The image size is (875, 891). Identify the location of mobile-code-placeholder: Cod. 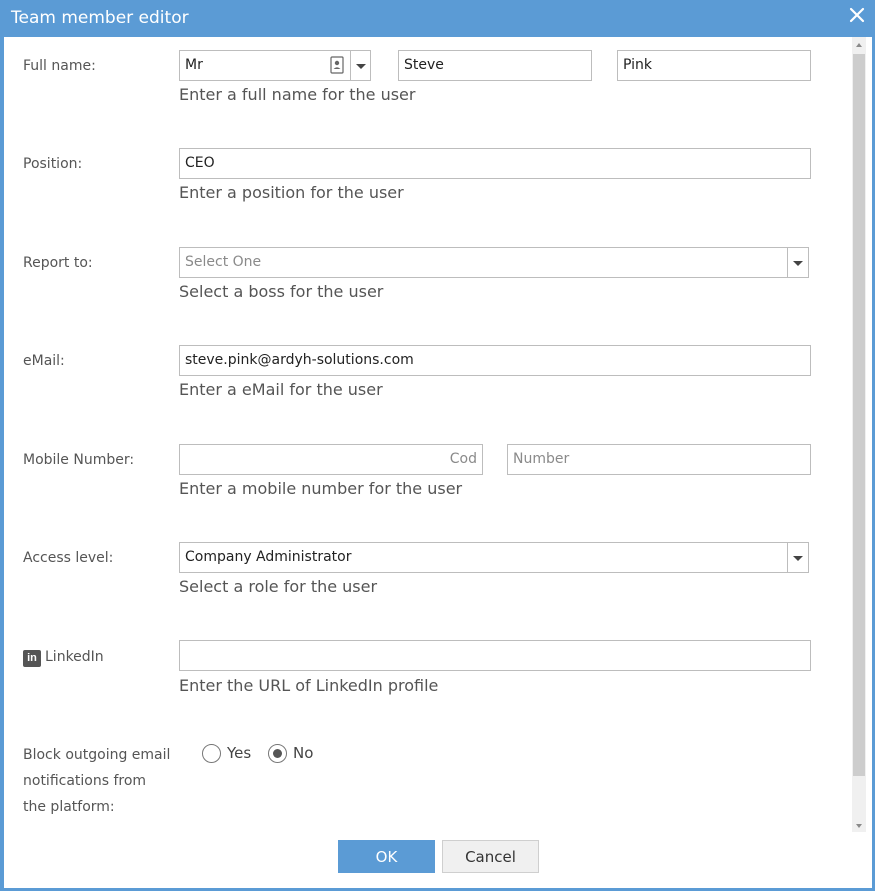
(463, 459).